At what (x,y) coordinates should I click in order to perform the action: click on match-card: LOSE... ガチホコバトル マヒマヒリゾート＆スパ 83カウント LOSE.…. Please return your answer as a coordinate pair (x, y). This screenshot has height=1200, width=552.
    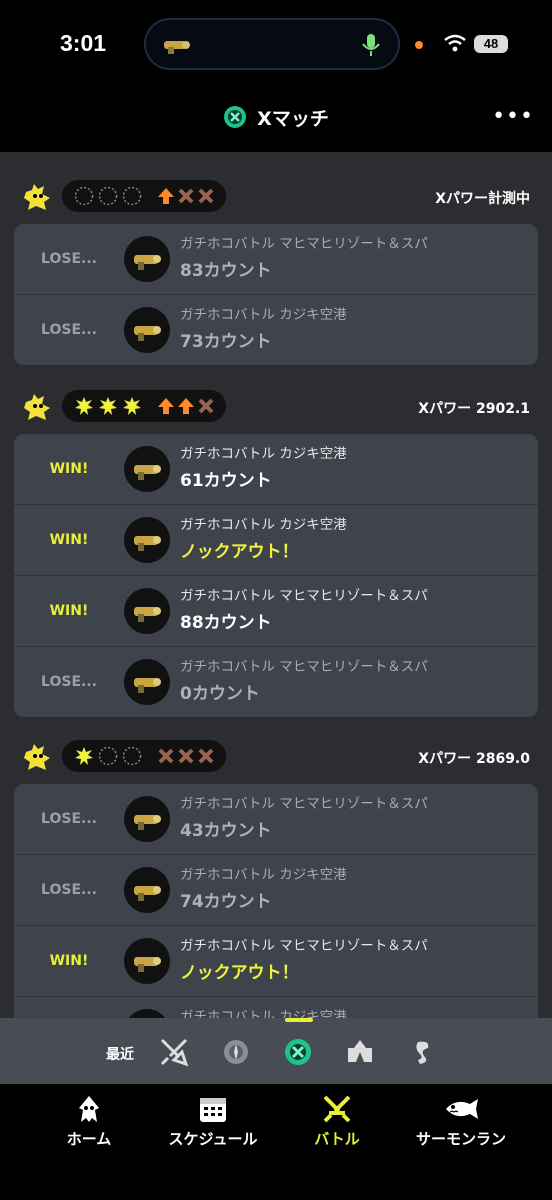
    Looking at the image, I should click on (276, 294).